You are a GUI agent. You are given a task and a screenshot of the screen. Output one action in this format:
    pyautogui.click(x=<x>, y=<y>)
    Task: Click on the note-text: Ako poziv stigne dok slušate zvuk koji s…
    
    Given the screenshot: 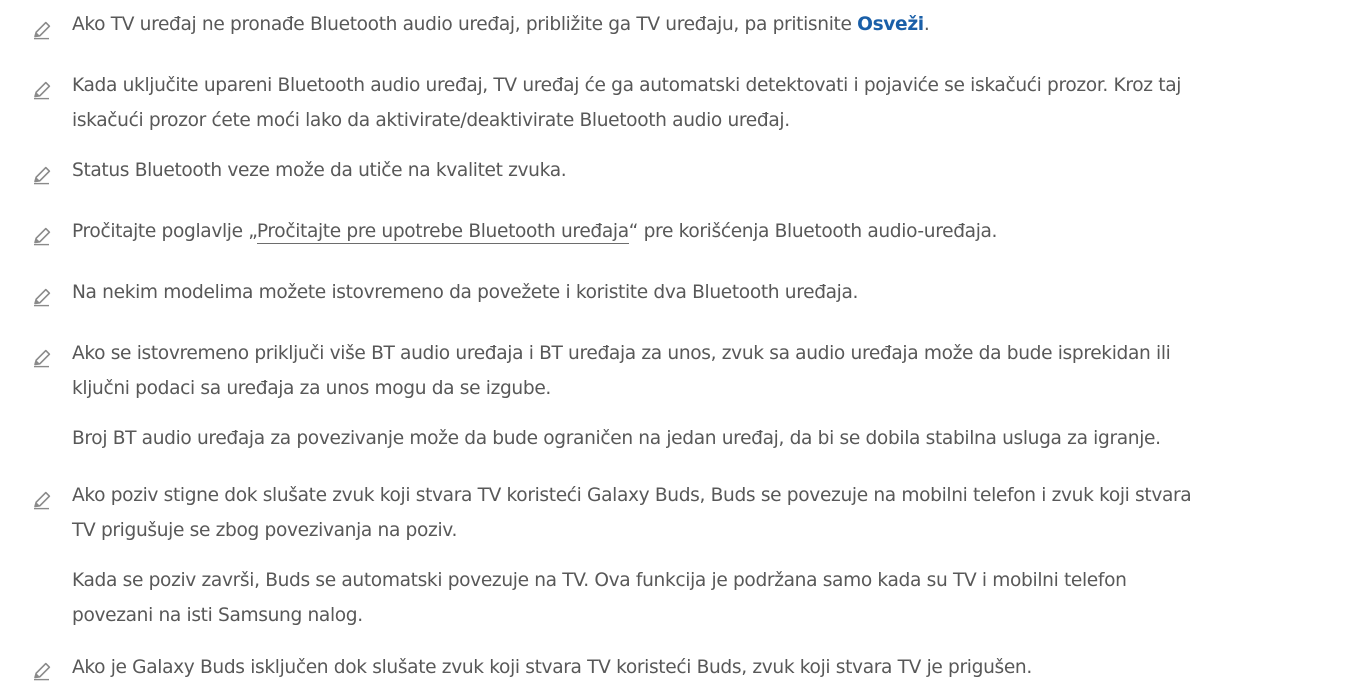 What is the action you would take?
    pyautogui.click(x=632, y=495)
    